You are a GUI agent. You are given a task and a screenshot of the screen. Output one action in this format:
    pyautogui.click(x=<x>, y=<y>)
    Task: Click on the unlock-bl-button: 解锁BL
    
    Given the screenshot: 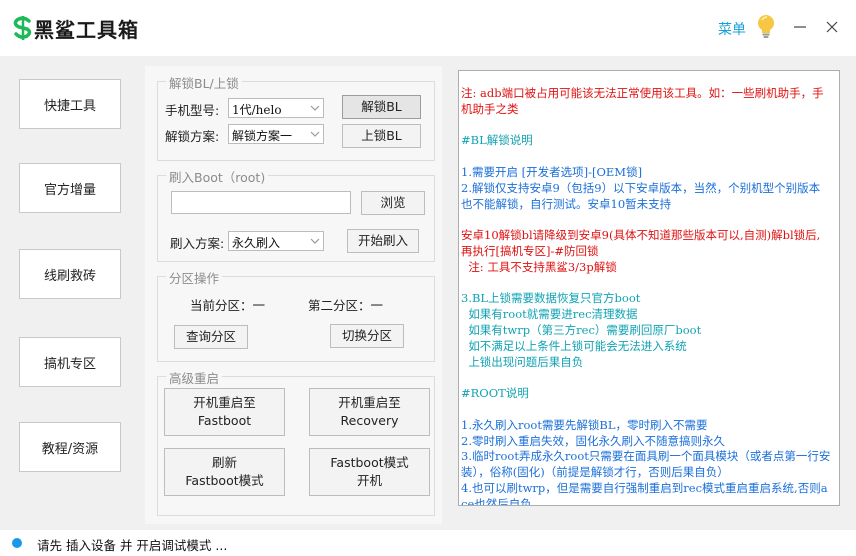 What is the action you would take?
    pyautogui.click(x=381, y=107)
    